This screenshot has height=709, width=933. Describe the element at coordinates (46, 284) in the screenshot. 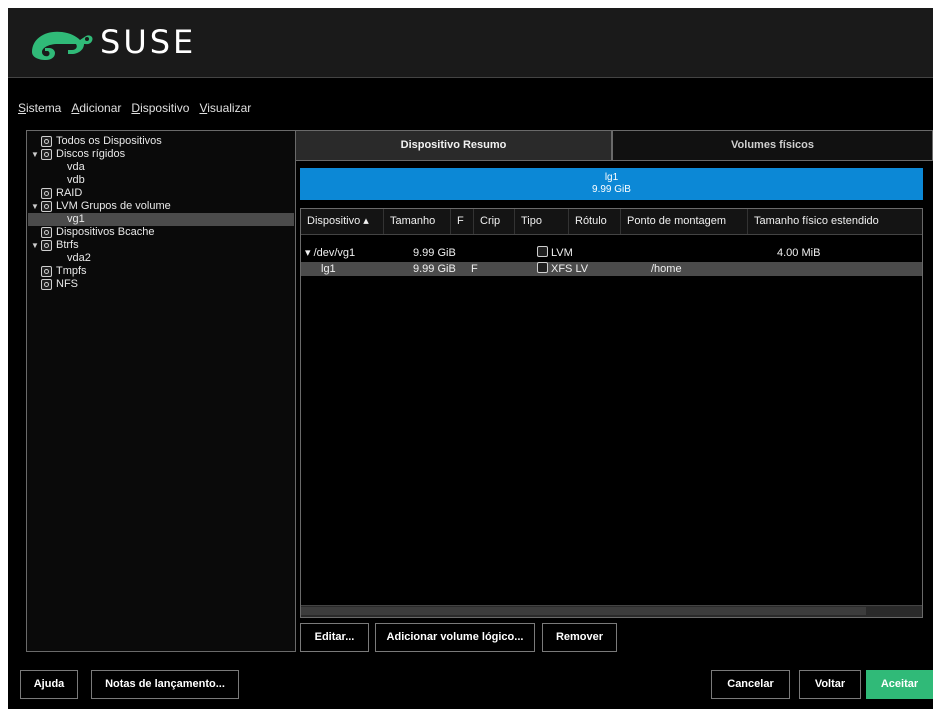

I see `nfs-icon` at that location.